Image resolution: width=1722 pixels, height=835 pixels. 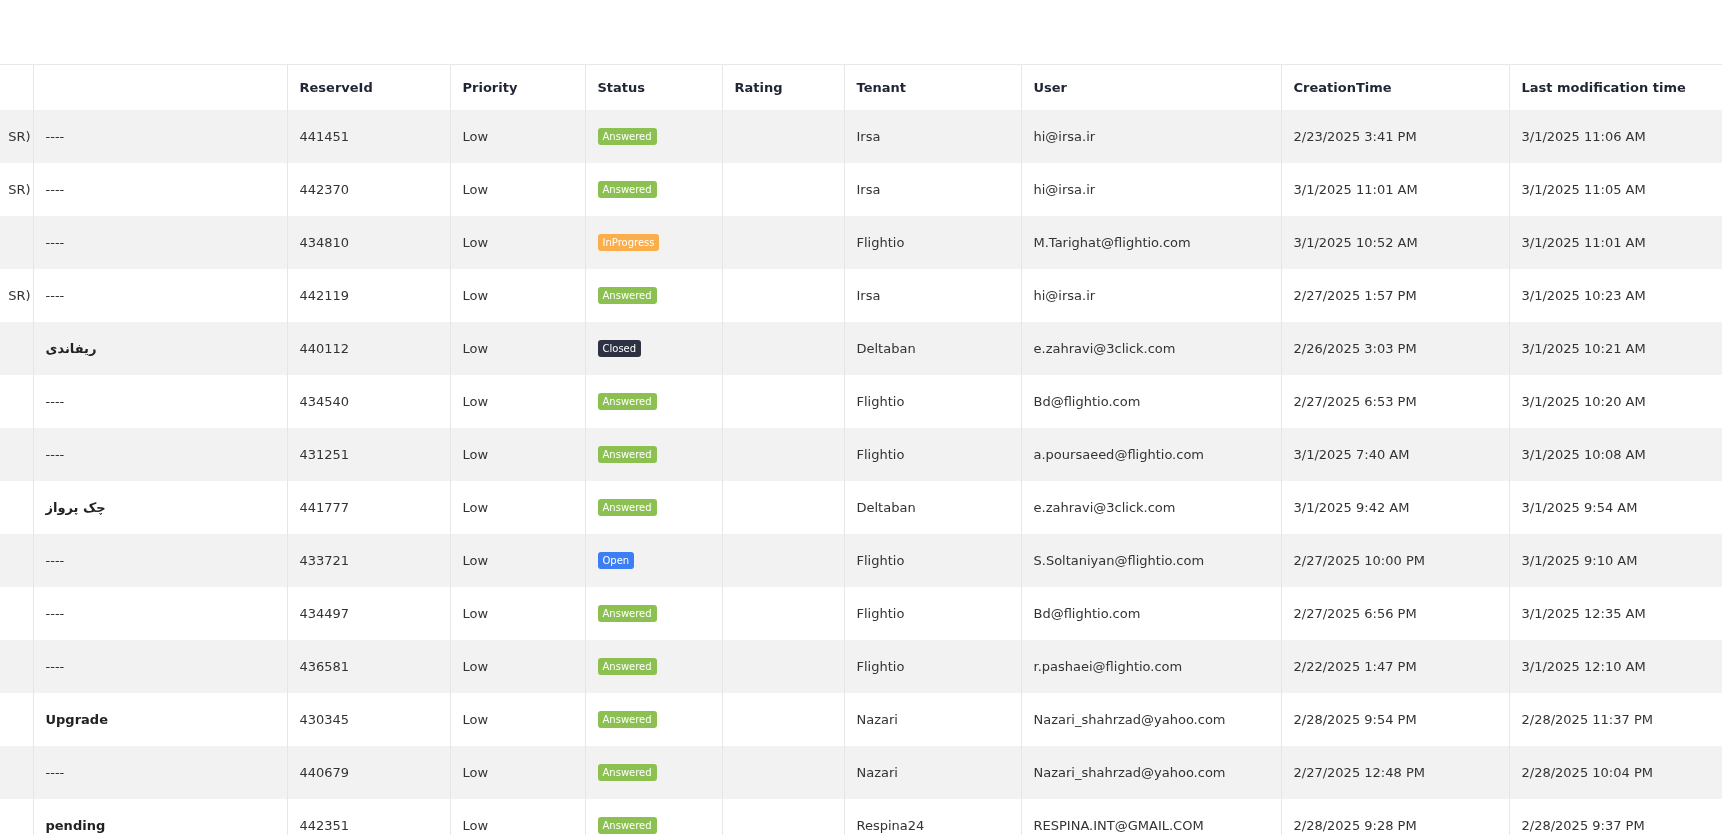 What do you see at coordinates (1118, 454) in the screenshot?
I see `table-cell: a.poursaeed@flightio.com` at bounding box center [1118, 454].